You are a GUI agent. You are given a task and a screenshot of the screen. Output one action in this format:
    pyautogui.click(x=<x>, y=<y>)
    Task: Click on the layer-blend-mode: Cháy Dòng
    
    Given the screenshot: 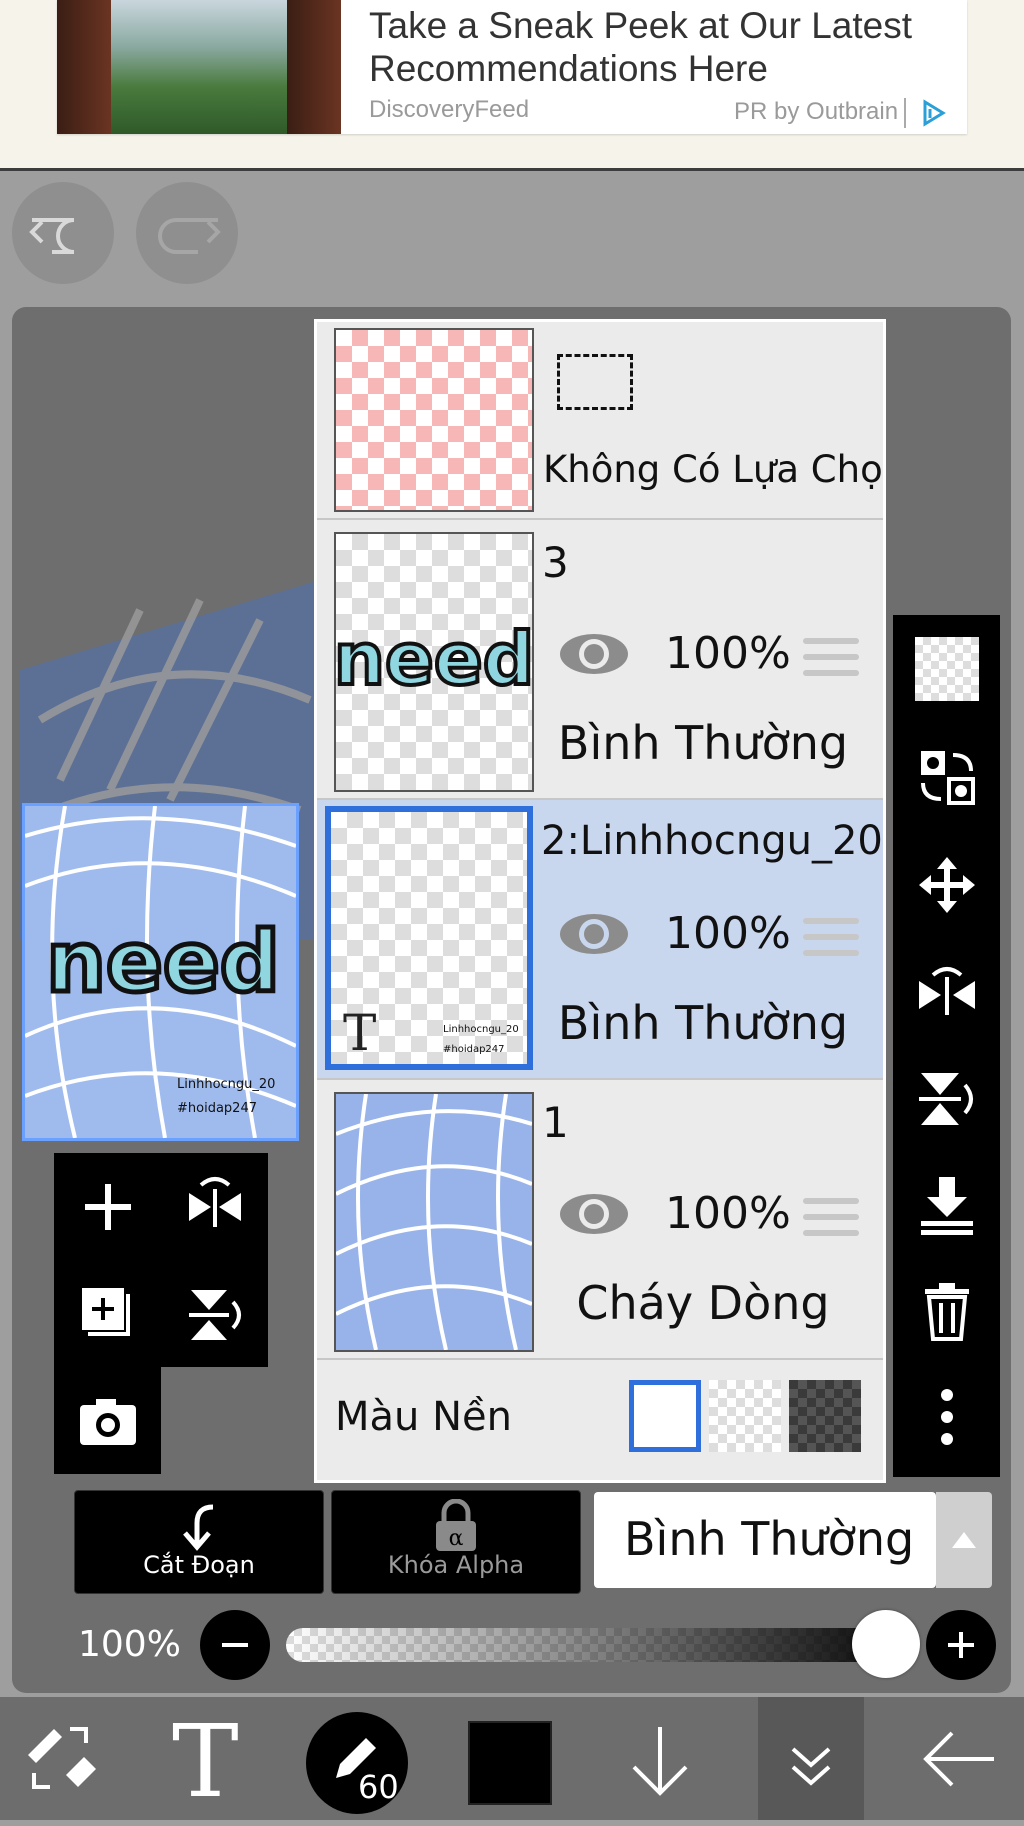 What is the action you would take?
    pyautogui.click(x=703, y=1303)
    